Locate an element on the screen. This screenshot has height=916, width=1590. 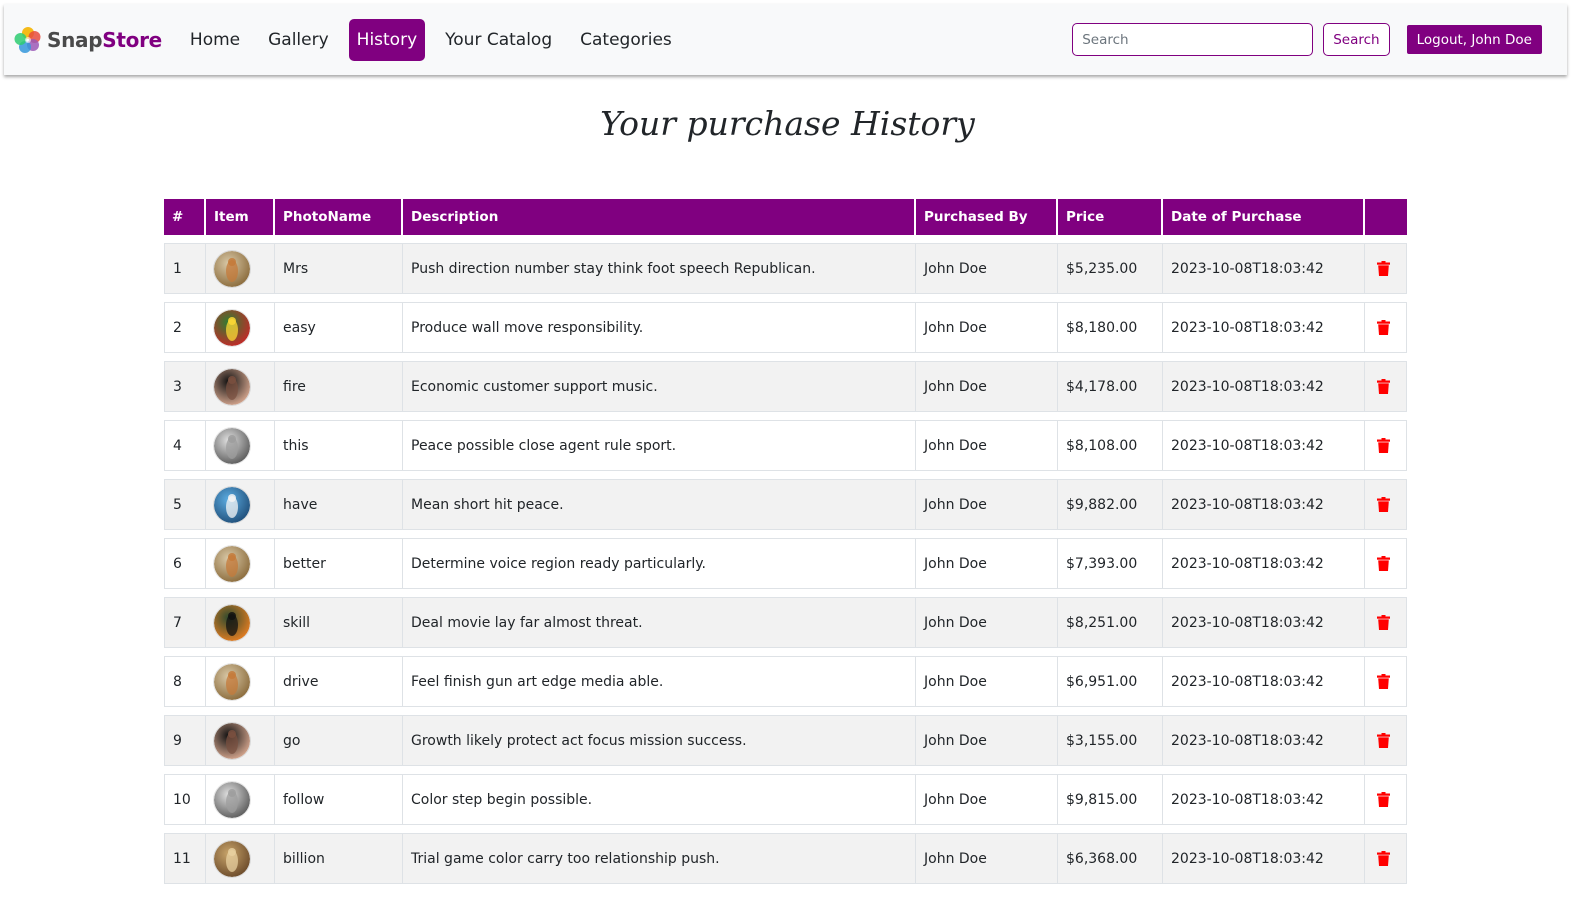
column-header: PhotoName is located at coordinates (339, 217).